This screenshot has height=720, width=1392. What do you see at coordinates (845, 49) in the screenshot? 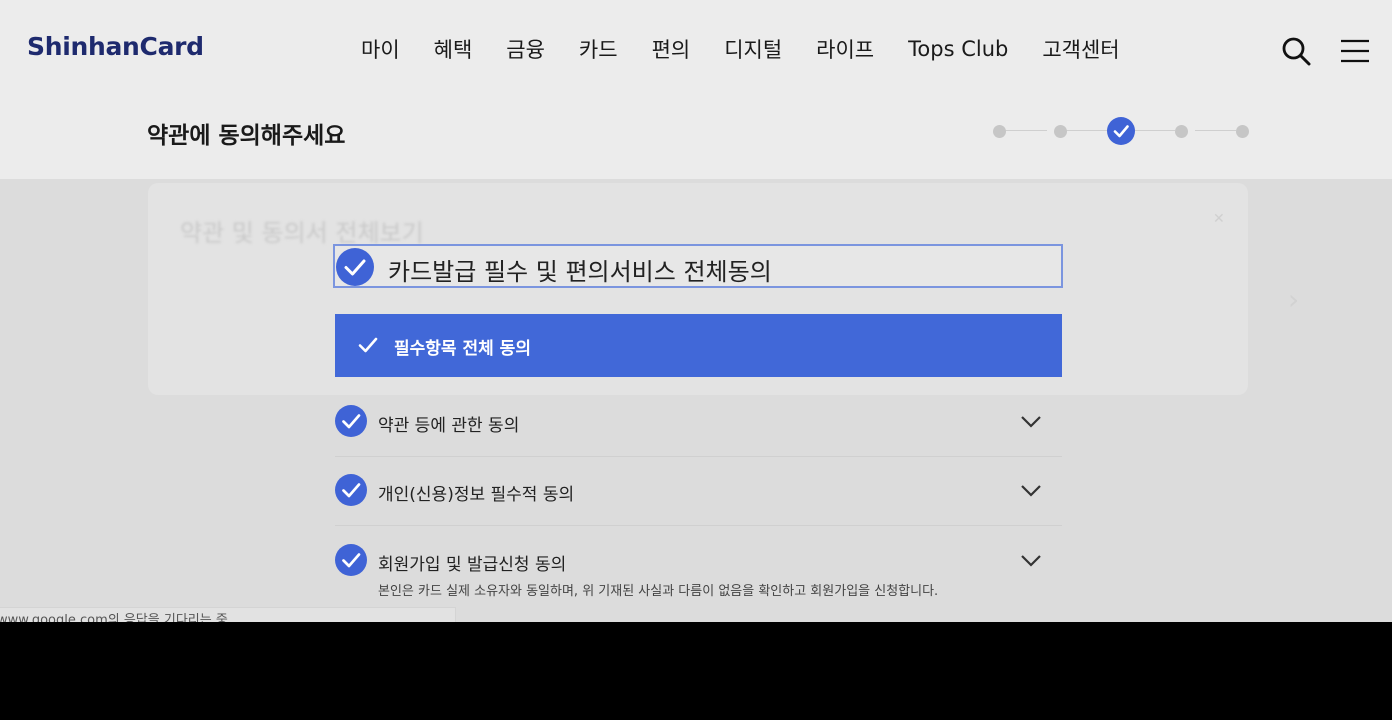
I see `nav-item-life: 라이프` at bounding box center [845, 49].